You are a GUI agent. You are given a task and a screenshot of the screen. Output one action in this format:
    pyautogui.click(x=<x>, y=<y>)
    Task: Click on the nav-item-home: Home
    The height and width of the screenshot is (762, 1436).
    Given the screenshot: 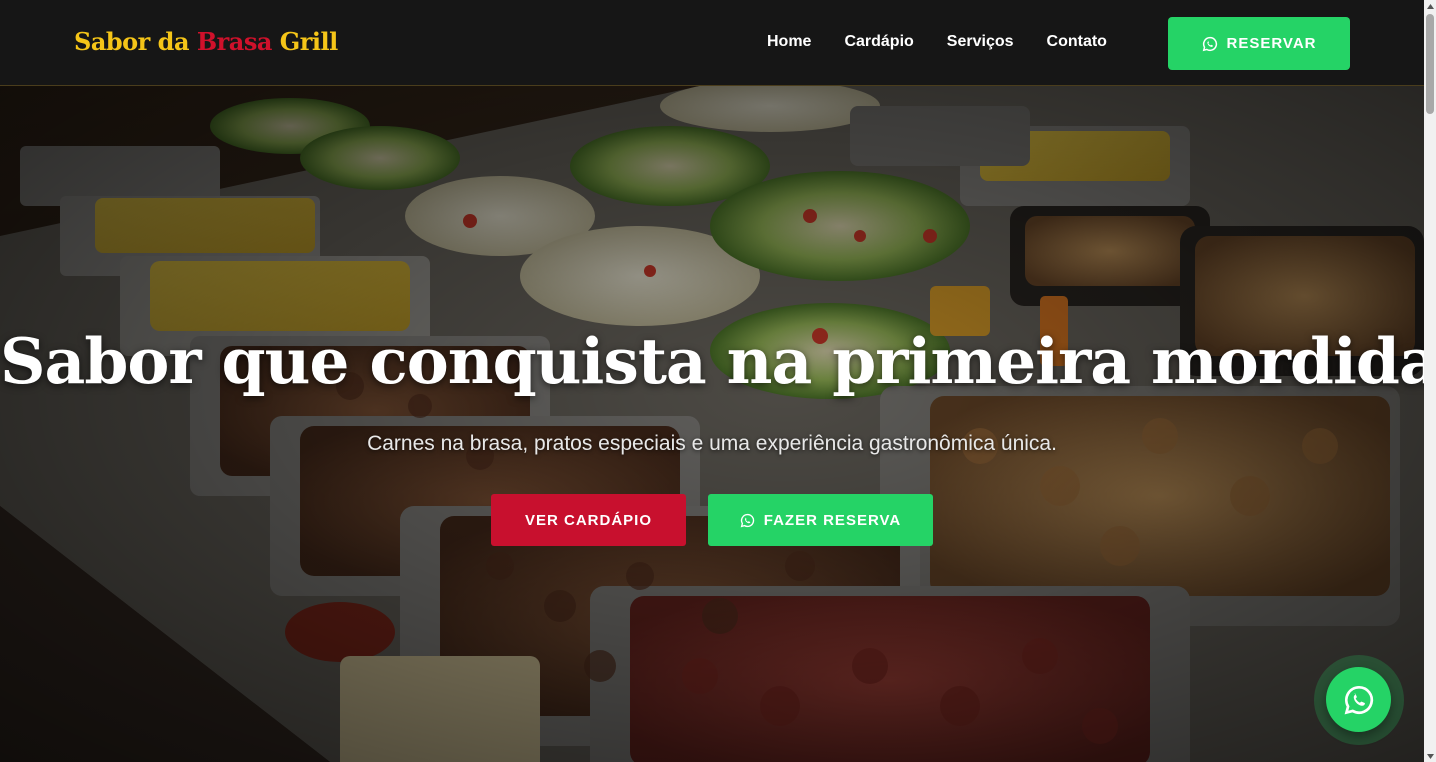 What is the action you would take?
    pyautogui.click(x=789, y=42)
    